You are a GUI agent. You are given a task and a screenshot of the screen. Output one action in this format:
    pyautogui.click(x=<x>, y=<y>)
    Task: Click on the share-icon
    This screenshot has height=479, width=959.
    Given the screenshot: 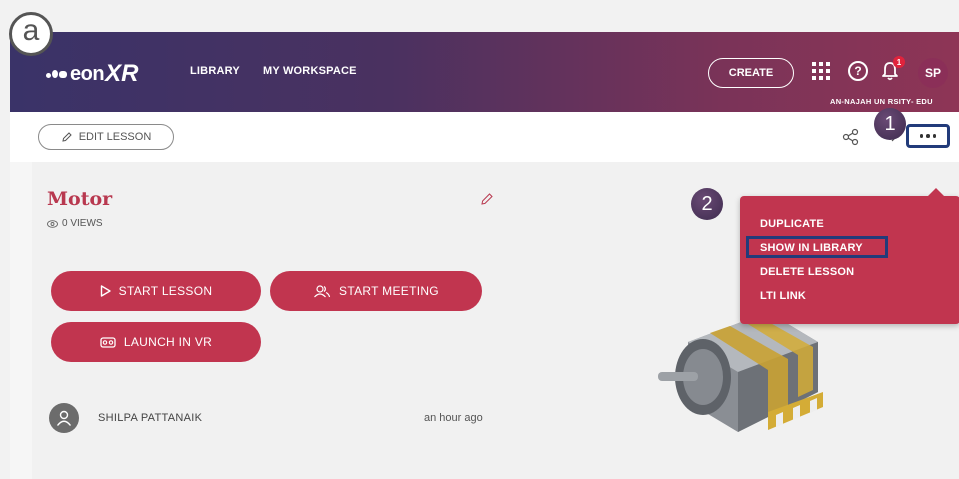 What is the action you would take?
    pyautogui.click(x=851, y=137)
    